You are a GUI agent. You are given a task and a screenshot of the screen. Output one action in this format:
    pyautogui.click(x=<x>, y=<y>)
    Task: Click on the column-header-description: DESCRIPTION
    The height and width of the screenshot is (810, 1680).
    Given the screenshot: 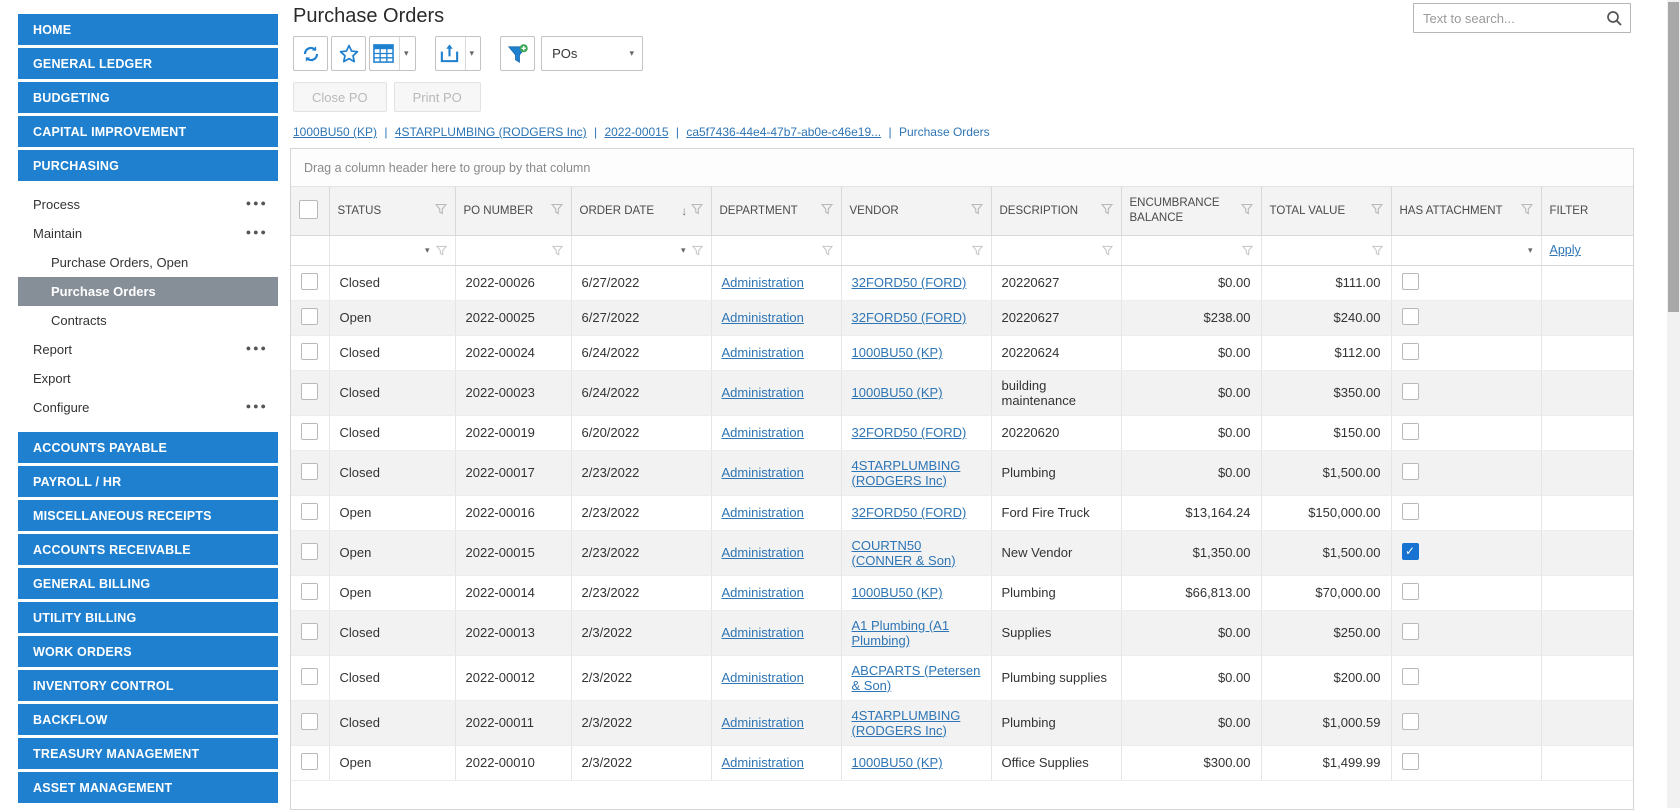 What is the action you would take?
    pyautogui.click(x=1056, y=211)
    